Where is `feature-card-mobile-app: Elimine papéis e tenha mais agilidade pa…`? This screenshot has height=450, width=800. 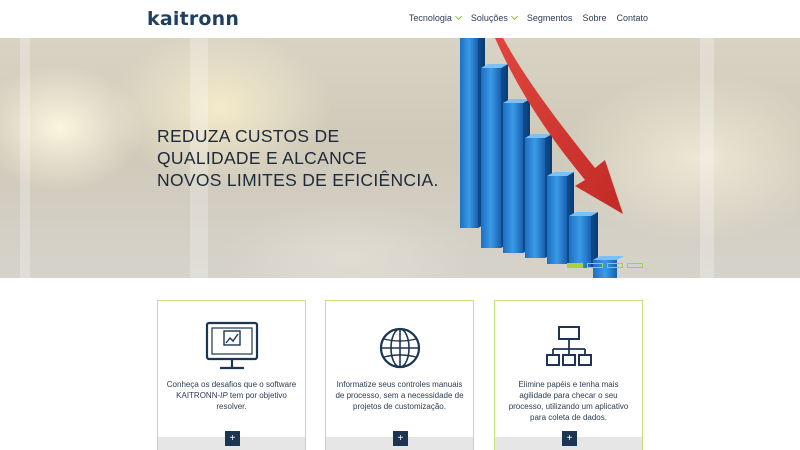
feature-card-mobile-app: Elimine papéis e tenha mais agilidade pa… is located at coordinates (568, 375).